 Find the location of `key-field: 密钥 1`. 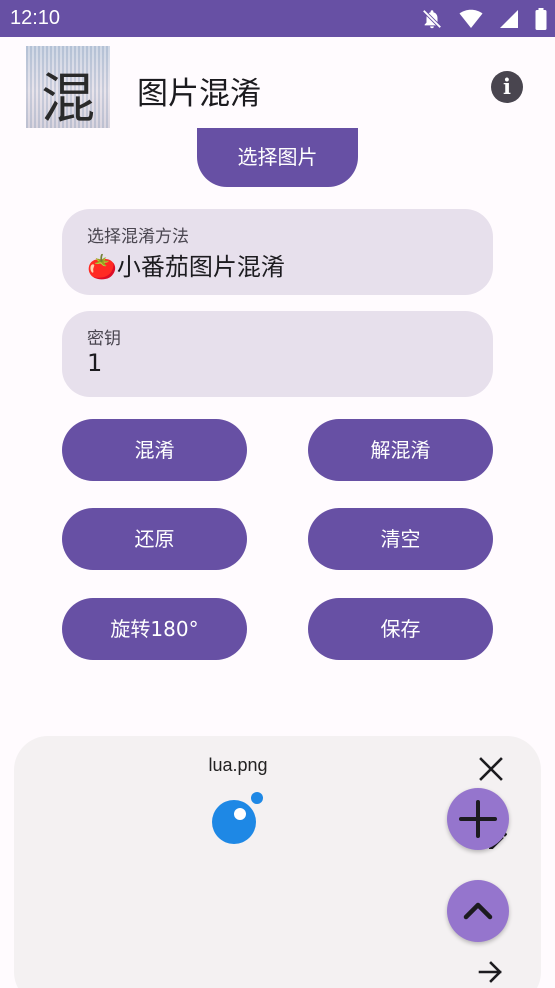

key-field: 密钥 1 is located at coordinates (277, 354).